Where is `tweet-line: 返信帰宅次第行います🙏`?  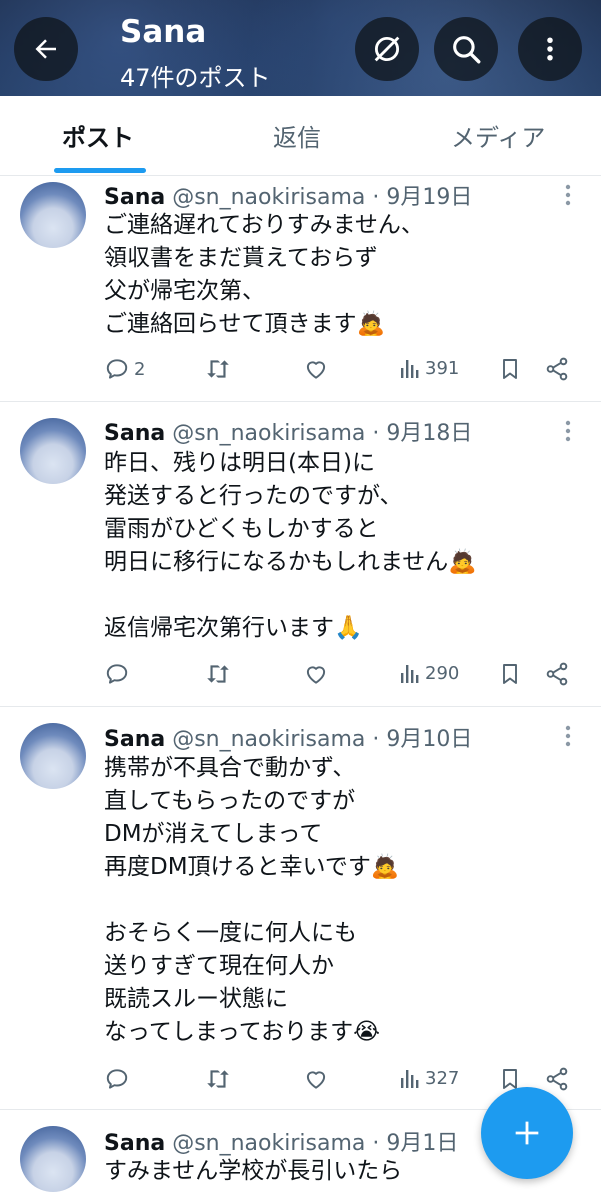 tweet-line: 返信帰宅次第行います🙏 is located at coordinates (233, 628).